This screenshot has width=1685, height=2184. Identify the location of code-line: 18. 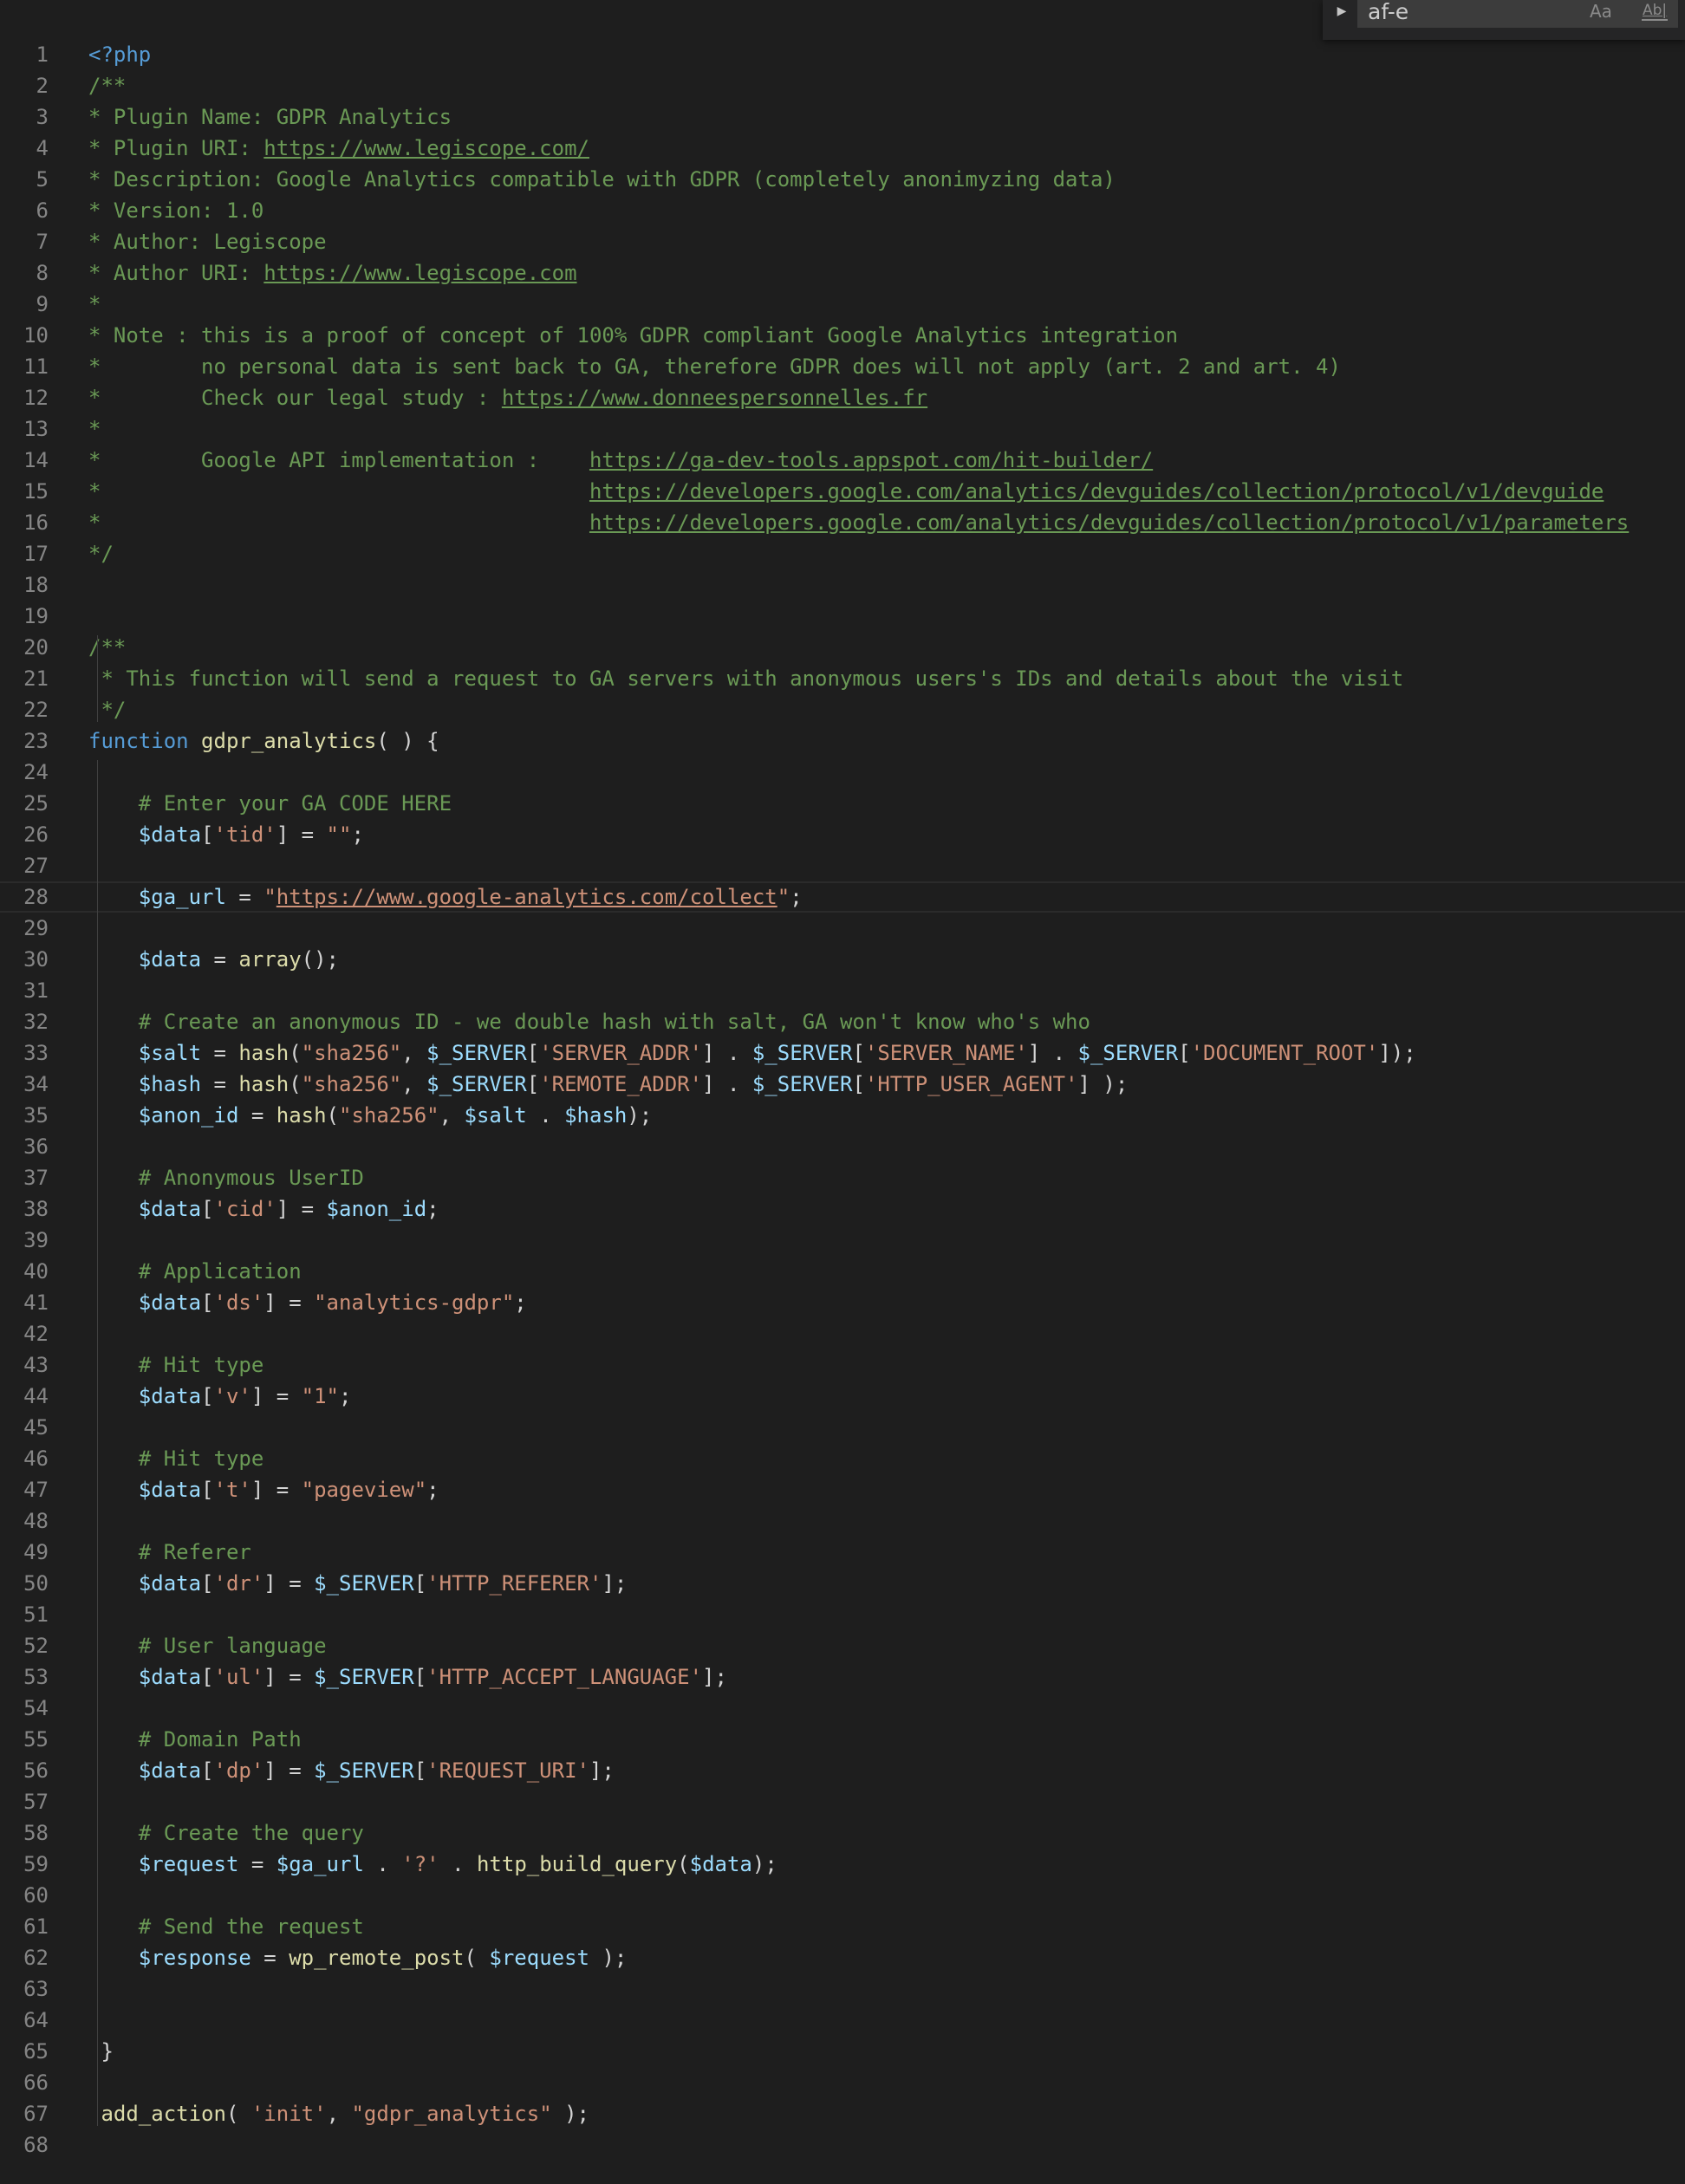
(842, 585).